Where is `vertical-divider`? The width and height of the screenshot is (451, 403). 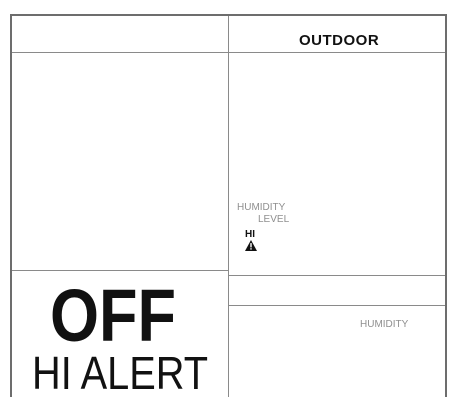 vertical-divider is located at coordinates (228, 206).